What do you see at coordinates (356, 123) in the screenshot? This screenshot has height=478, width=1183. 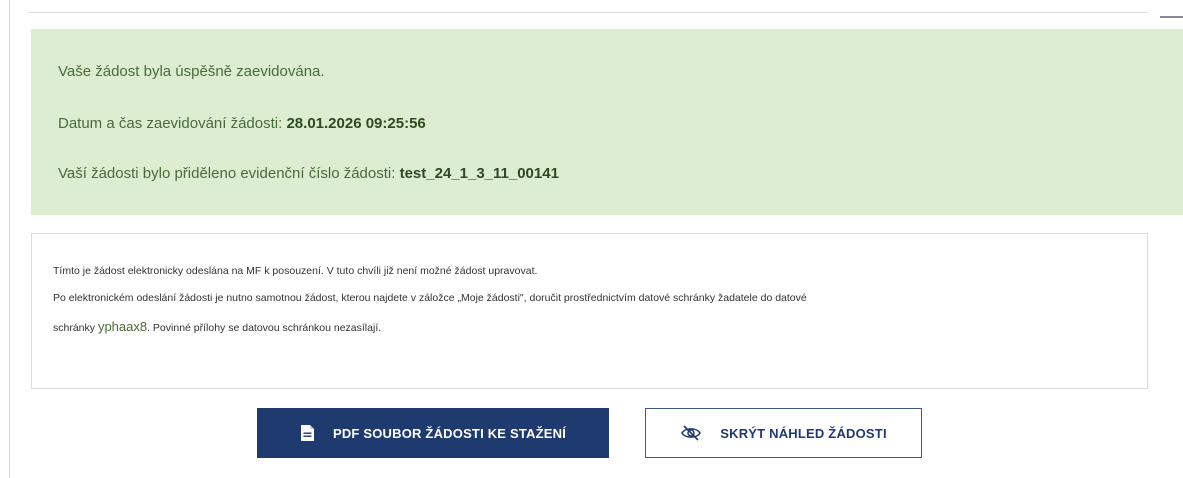 I see `submission-datetime-value: 28.01.2026 09:25:56` at bounding box center [356, 123].